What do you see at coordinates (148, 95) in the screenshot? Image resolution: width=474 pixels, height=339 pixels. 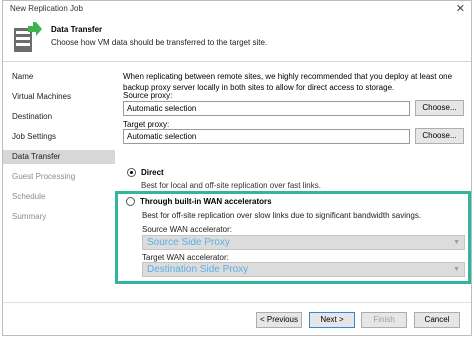 I see `source-proxy-label: Source proxy:` at bounding box center [148, 95].